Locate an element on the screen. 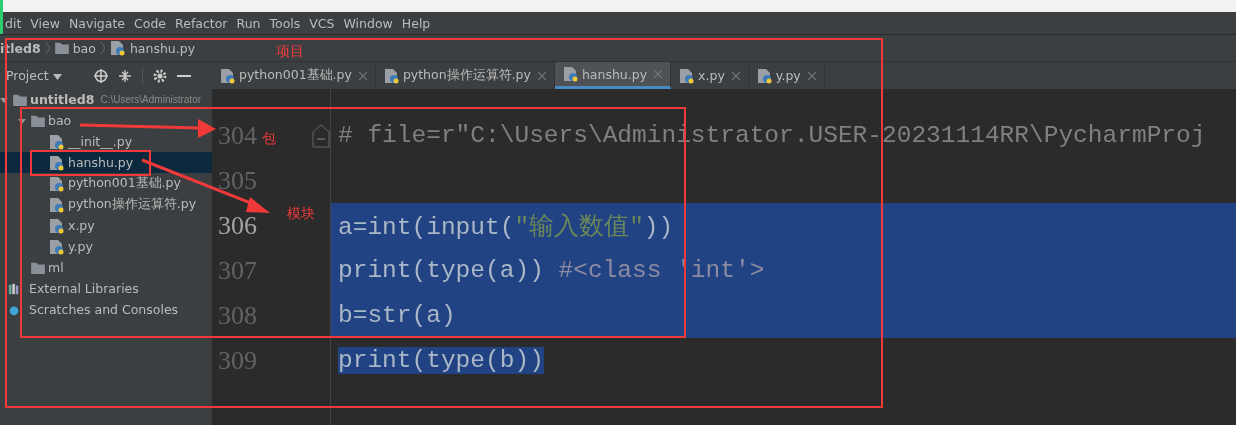 The width and height of the screenshot is (1236, 425). line-number: 309 is located at coordinates (237, 360).